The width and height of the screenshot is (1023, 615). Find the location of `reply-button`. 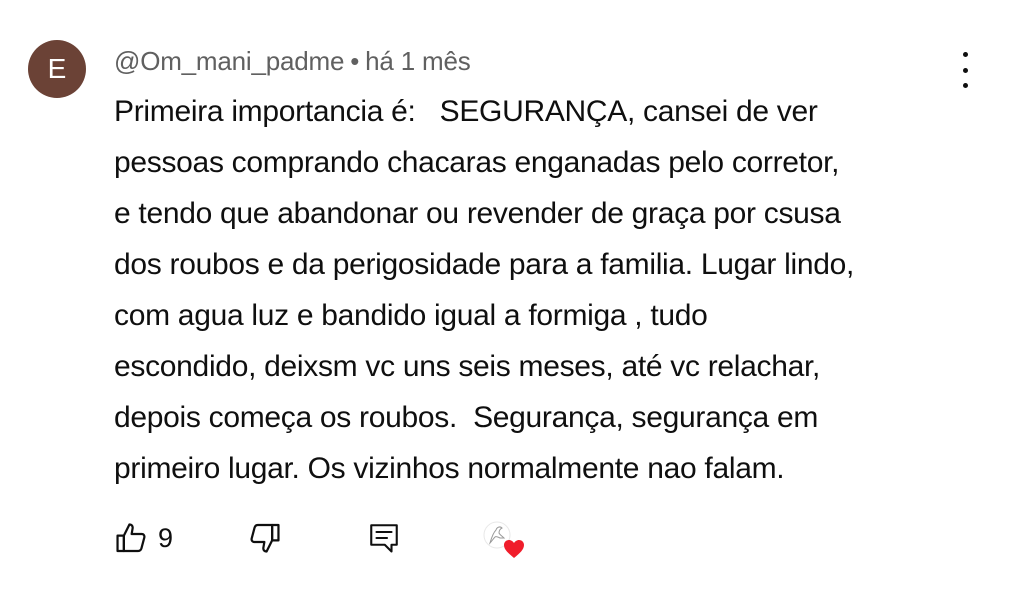

reply-button is located at coordinates (384, 538).